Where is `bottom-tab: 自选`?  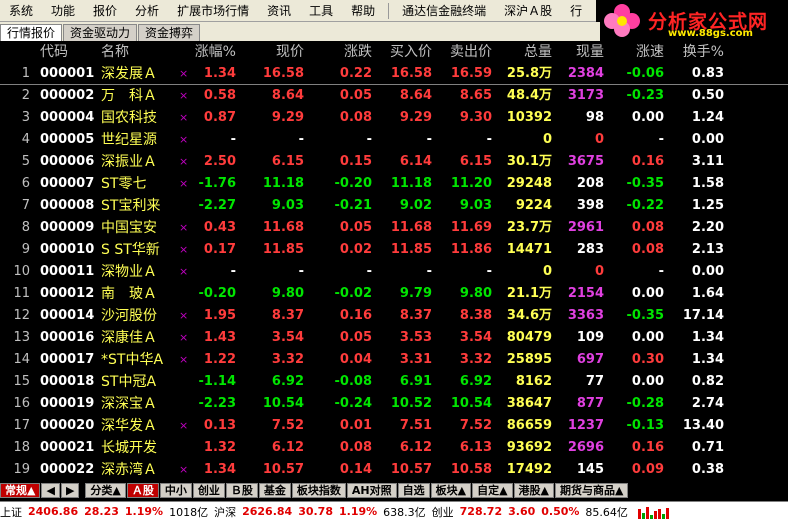
bottom-tab: 自选 is located at coordinates (413, 490).